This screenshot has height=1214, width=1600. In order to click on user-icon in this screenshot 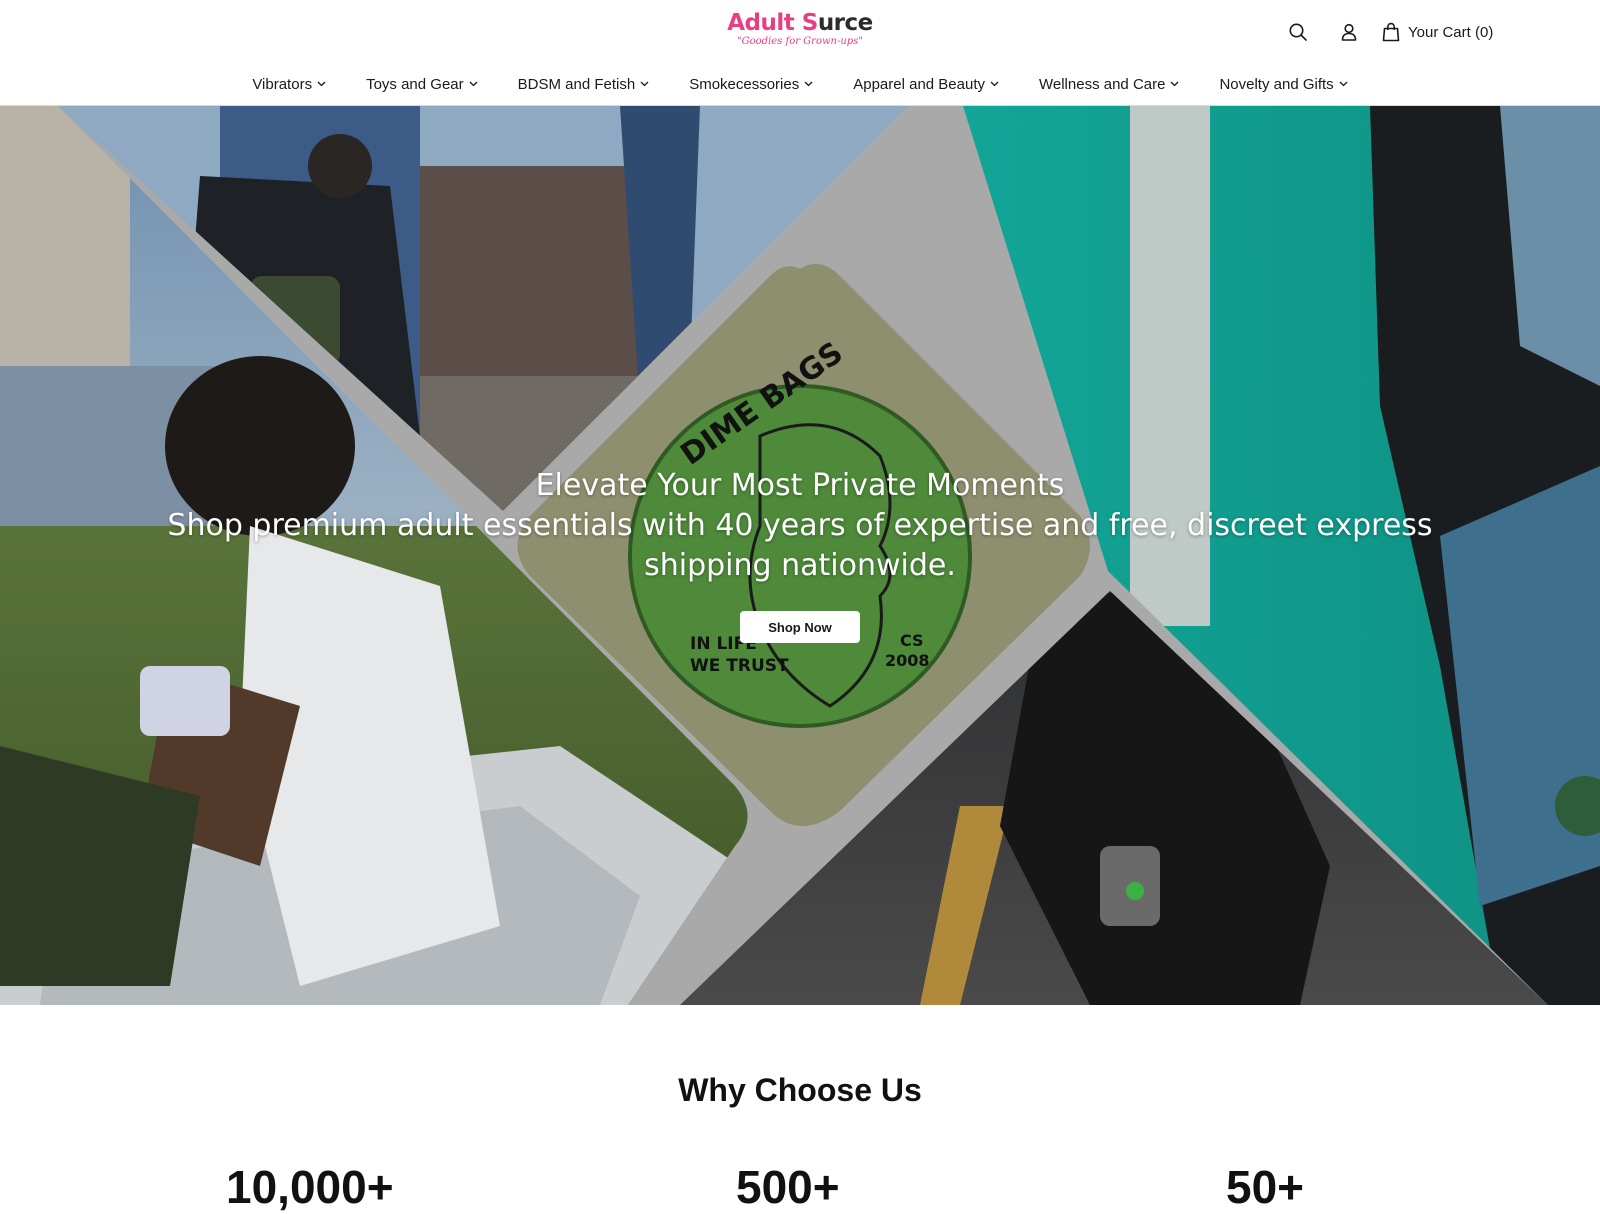, I will do `click(1349, 32)`.